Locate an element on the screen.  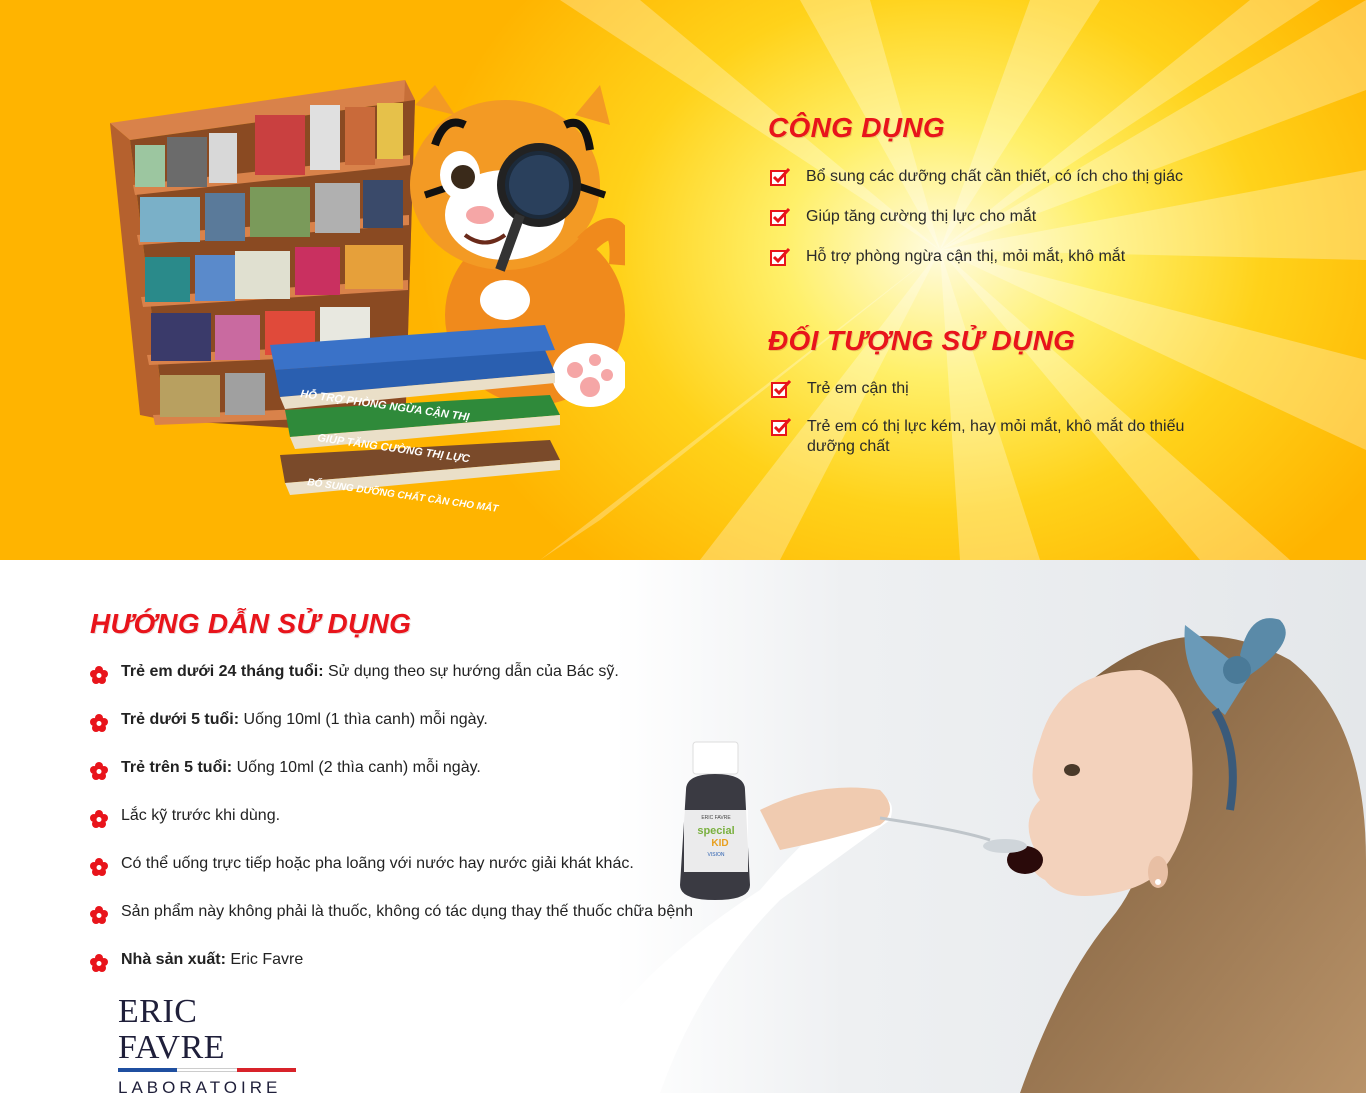
instruction-label: Trẻ em dưới 24 tháng tuổi: is located at coordinates (222, 671).